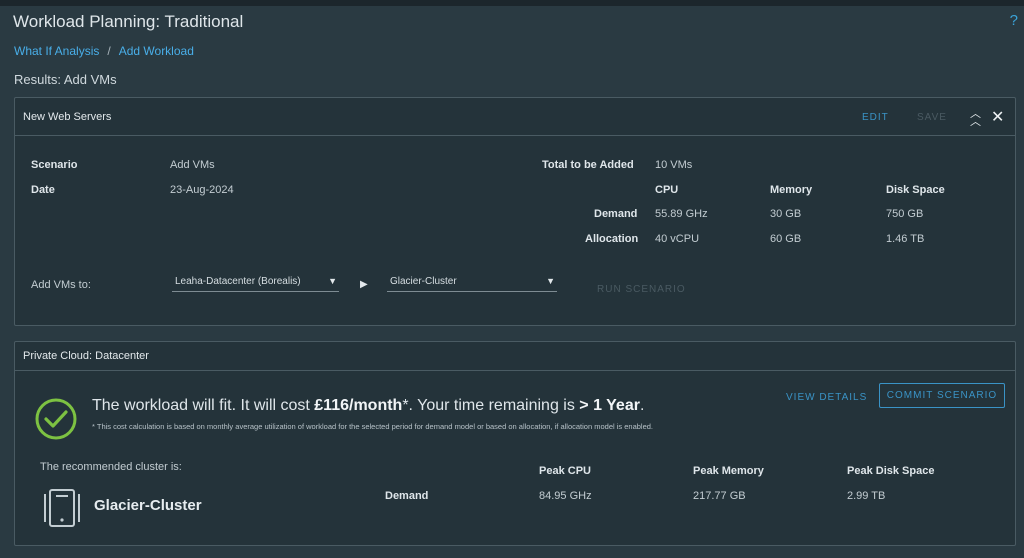 This screenshot has height=558, width=1024. What do you see at coordinates (728, 471) in the screenshot?
I see `col-peak-memory: Peak Memory` at bounding box center [728, 471].